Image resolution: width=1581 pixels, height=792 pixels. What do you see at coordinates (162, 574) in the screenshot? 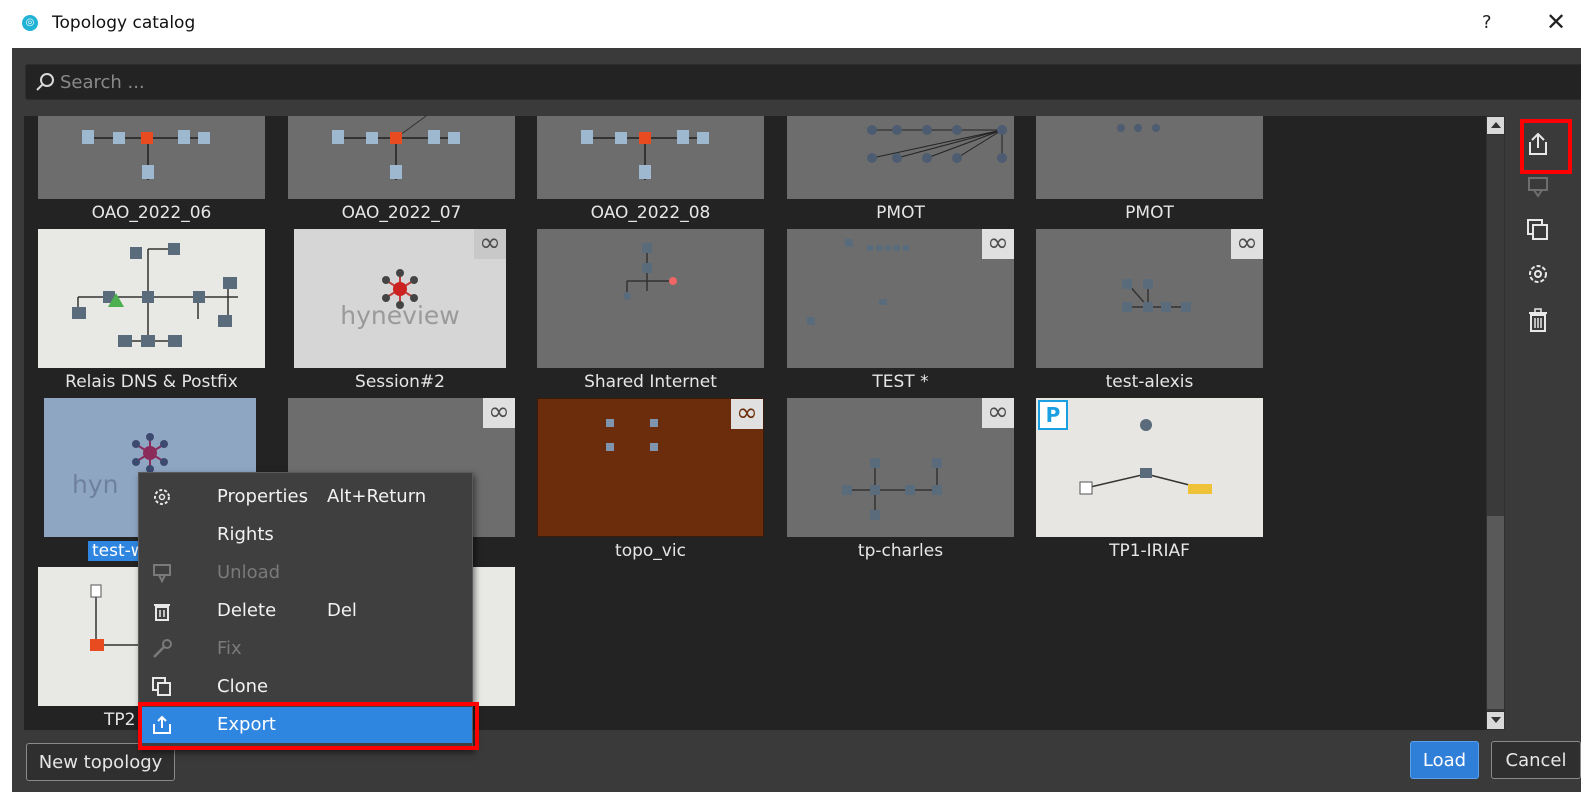
I see `unload-icon` at bounding box center [162, 574].